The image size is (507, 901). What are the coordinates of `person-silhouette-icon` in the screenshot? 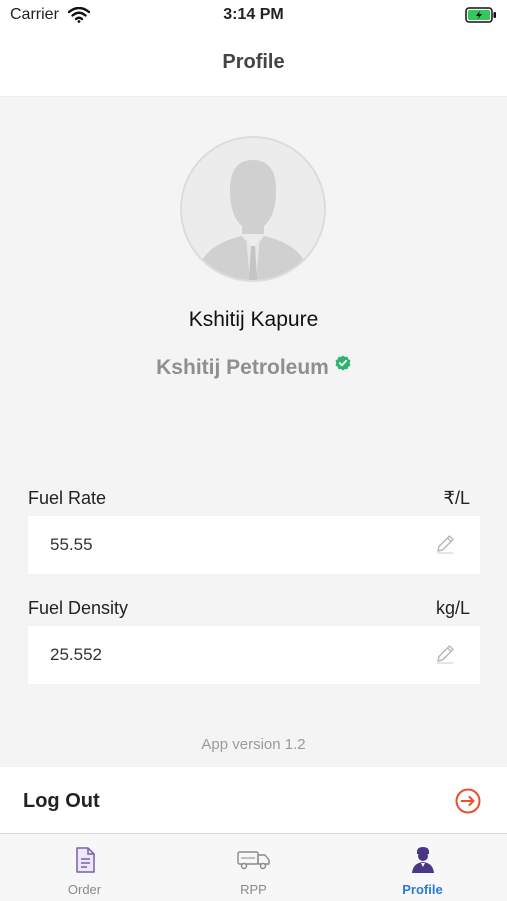 It's located at (253, 220).